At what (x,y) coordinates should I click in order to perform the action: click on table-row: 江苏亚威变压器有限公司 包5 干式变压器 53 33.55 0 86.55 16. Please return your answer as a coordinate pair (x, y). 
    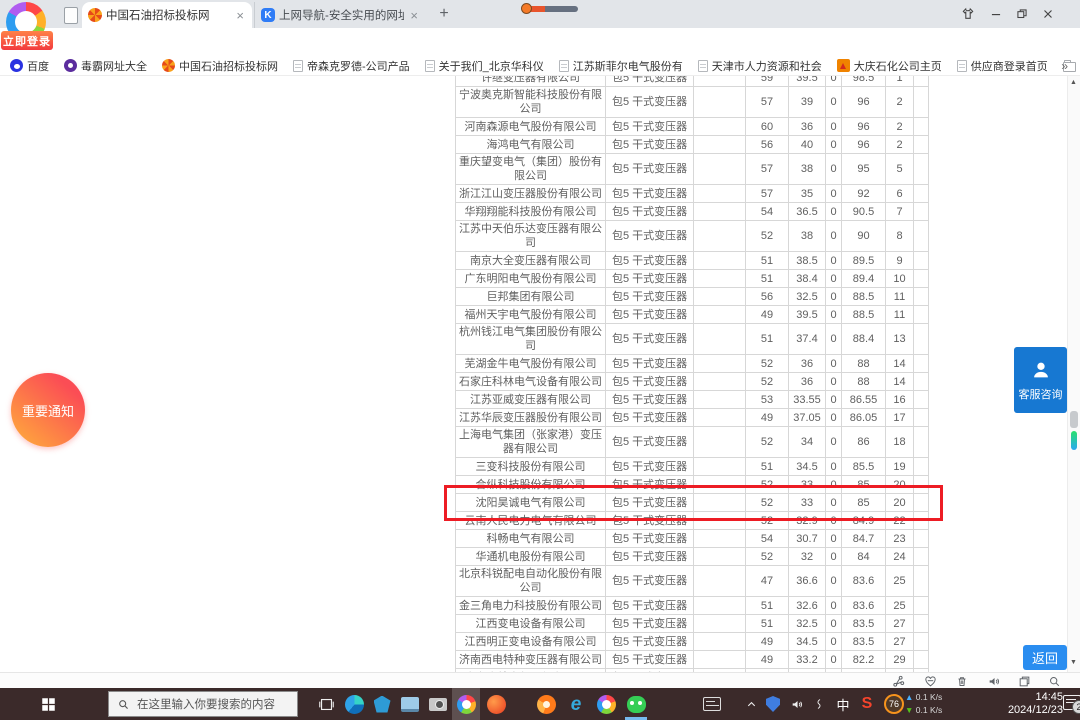
    Looking at the image, I should click on (692, 399).